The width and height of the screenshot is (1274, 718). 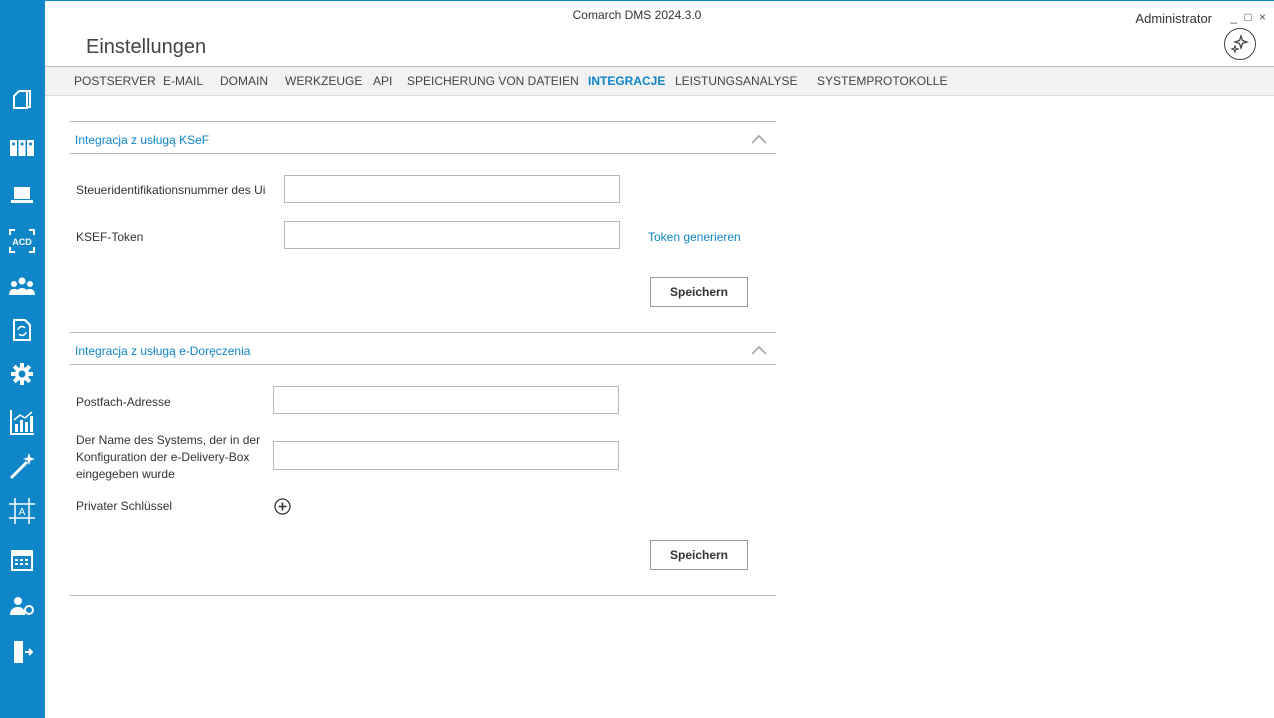 What do you see at coordinates (382, 81) in the screenshot?
I see `tab-api: API` at bounding box center [382, 81].